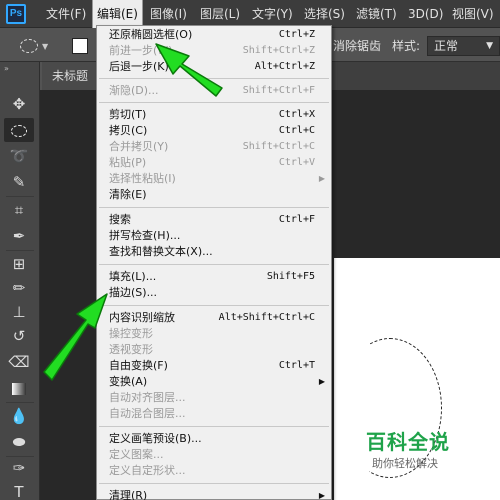 The image size is (500, 500). What do you see at coordinates (214, 350) in the screenshot?
I see `menu-perspective-warp: 透视变形` at bounding box center [214, 350].